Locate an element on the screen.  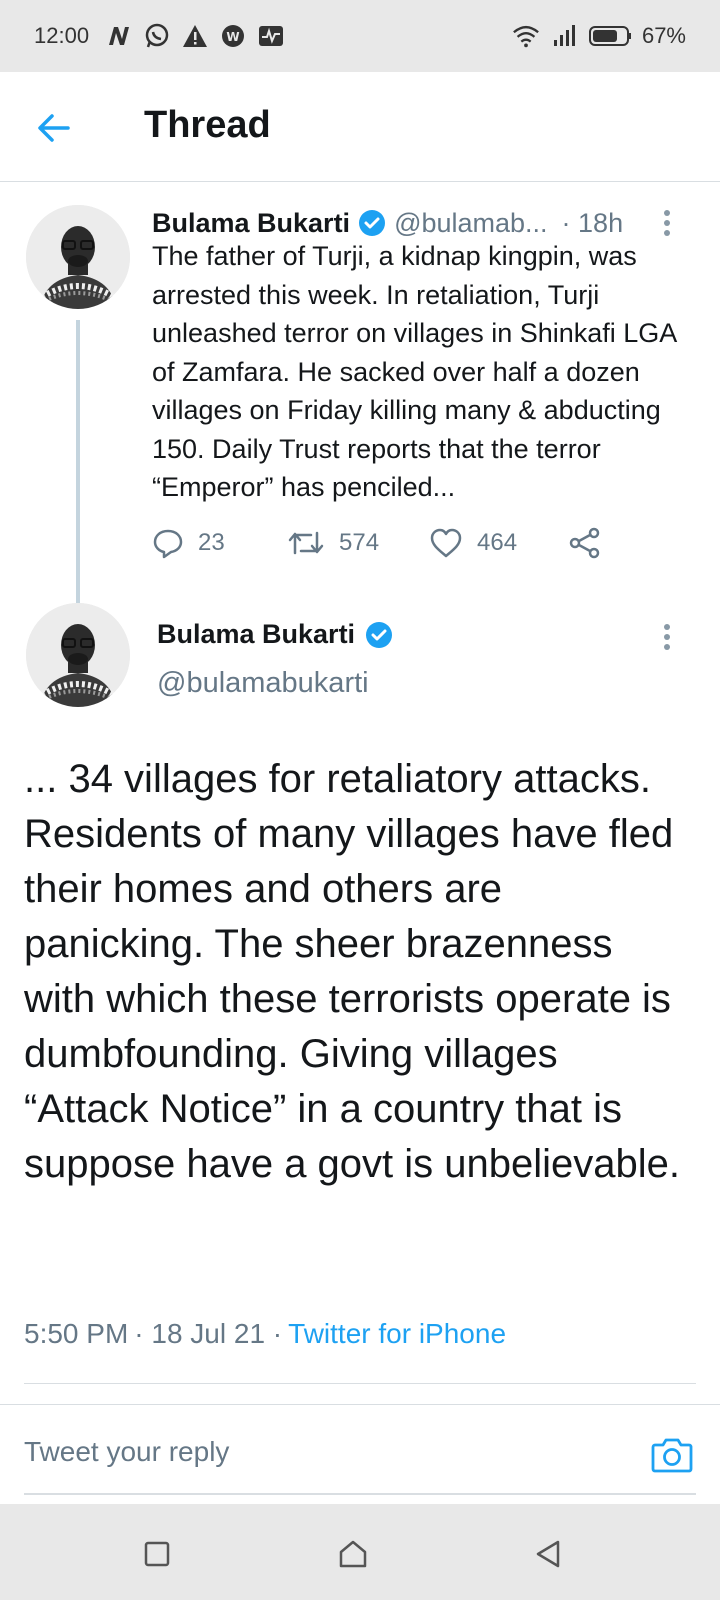
thread-connector-line is located at coordinates (78, 465).